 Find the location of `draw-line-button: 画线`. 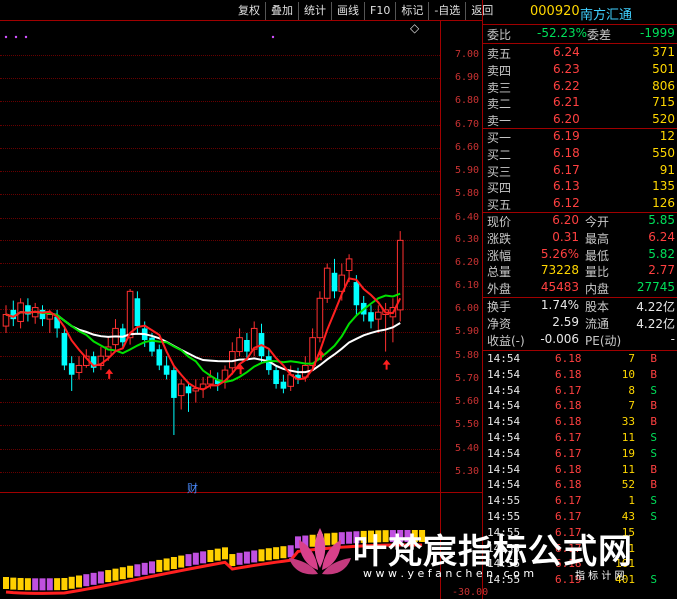

draw-line-button: 画线 is located at coordinates (347, 11).